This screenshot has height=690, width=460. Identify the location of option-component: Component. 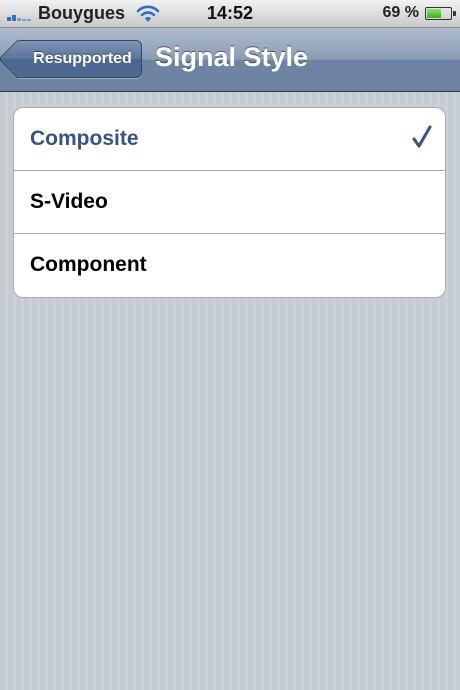
(229, 265).